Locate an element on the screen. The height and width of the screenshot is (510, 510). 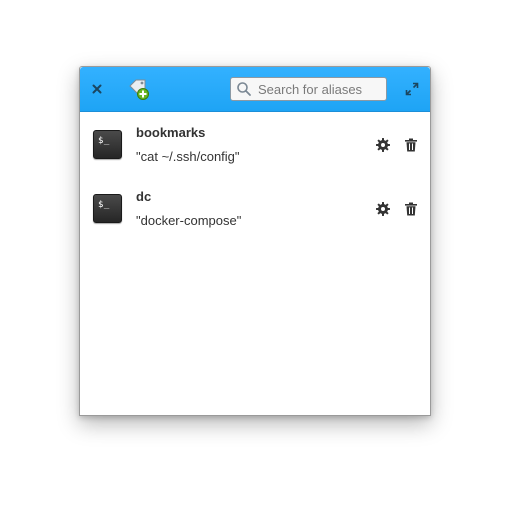
search-input is located at coordinates (320, 89).